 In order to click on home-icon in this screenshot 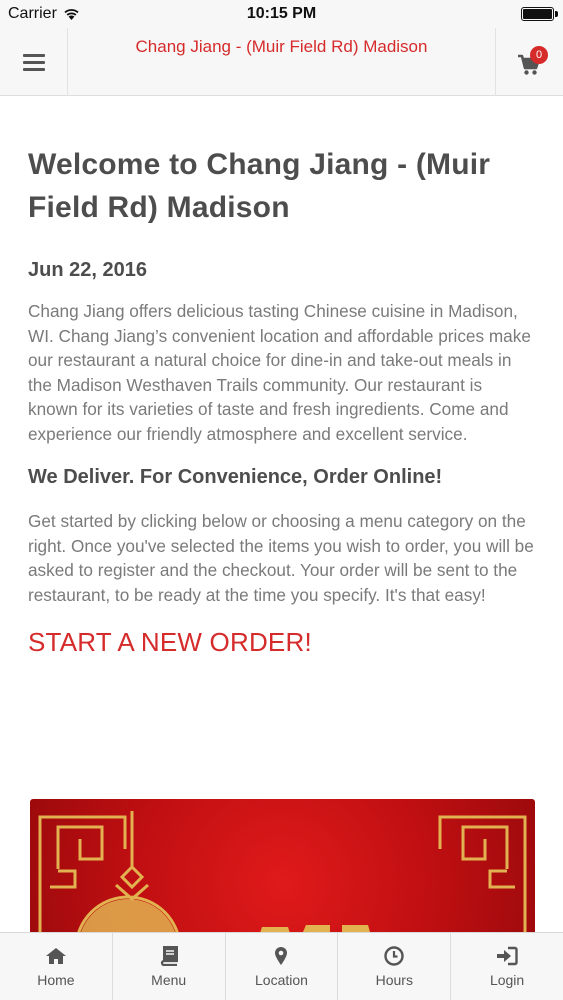, I will do `click(56, 956)`.